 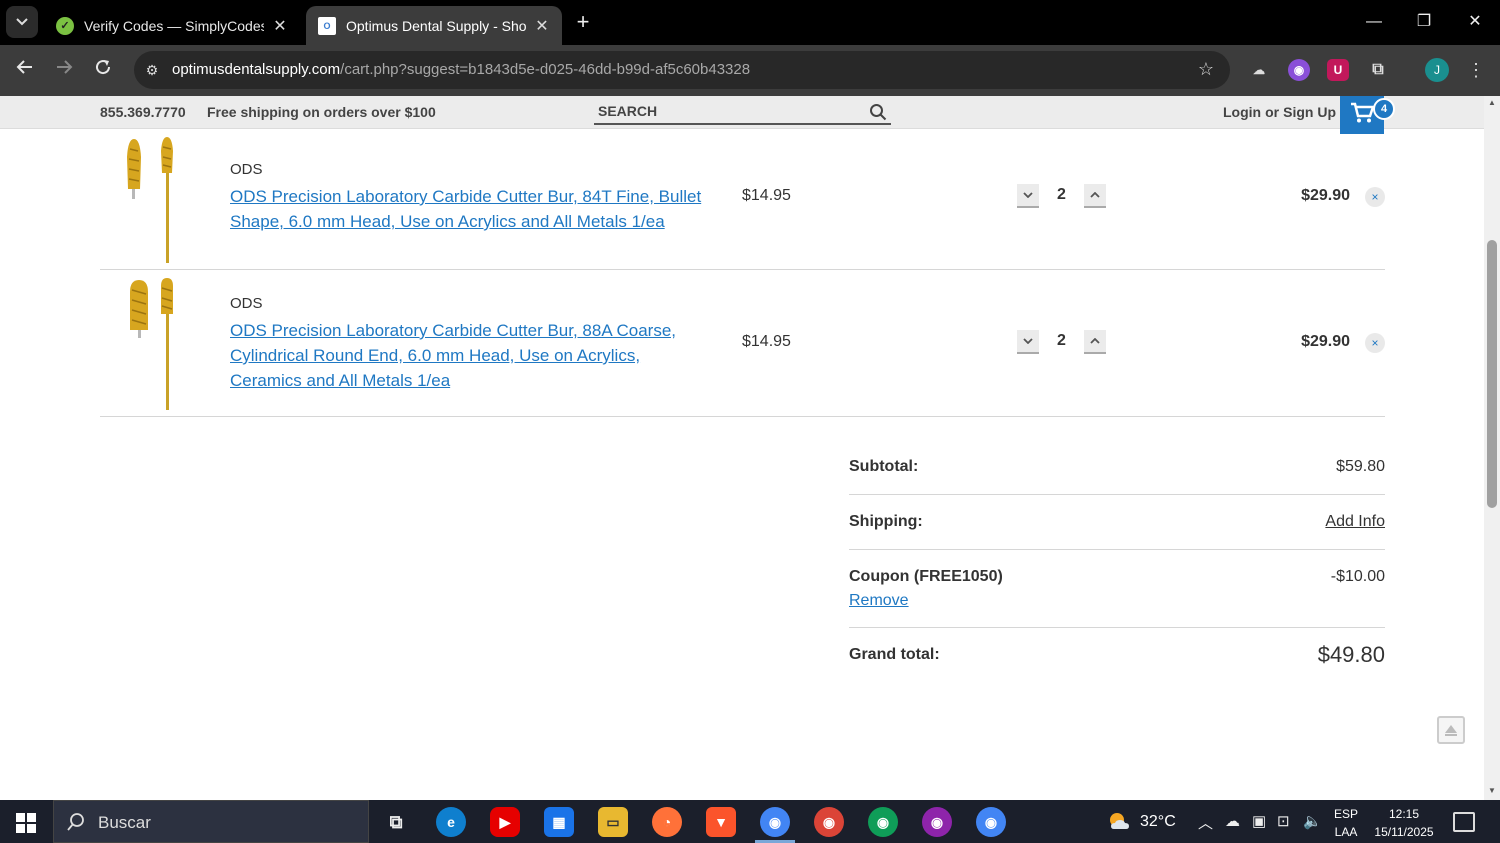 I want to click on chrome-profile-4-icon: ◉, so click(x=937, y=822).